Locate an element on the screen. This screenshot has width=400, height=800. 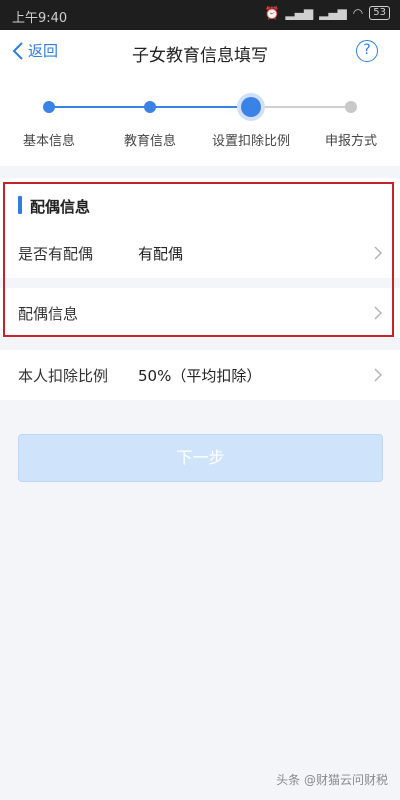
watermark-text: 头条 @财猫云问财税 is located at coordinates (332, 780).